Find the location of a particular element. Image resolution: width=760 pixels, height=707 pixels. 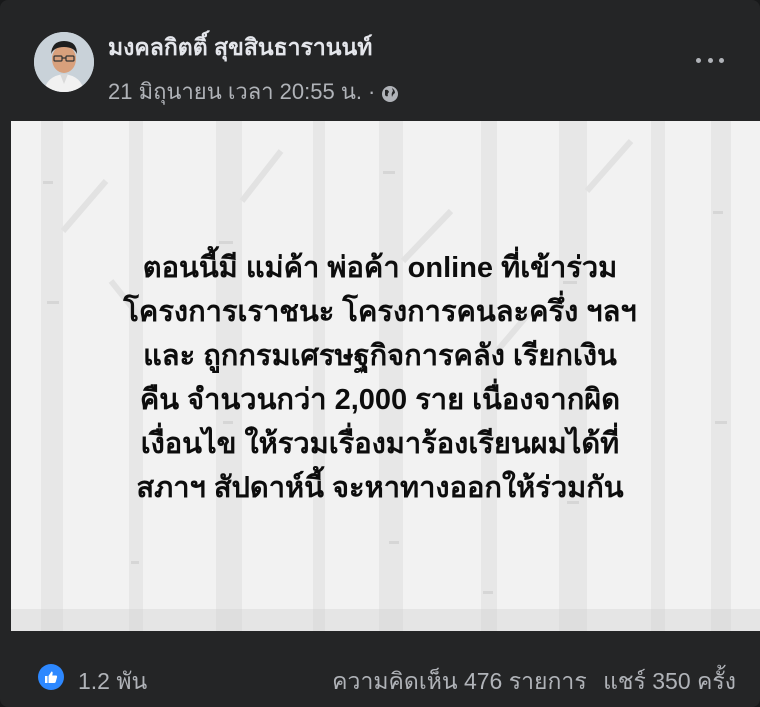

more-options-icon is located at coordinates (710, 60).